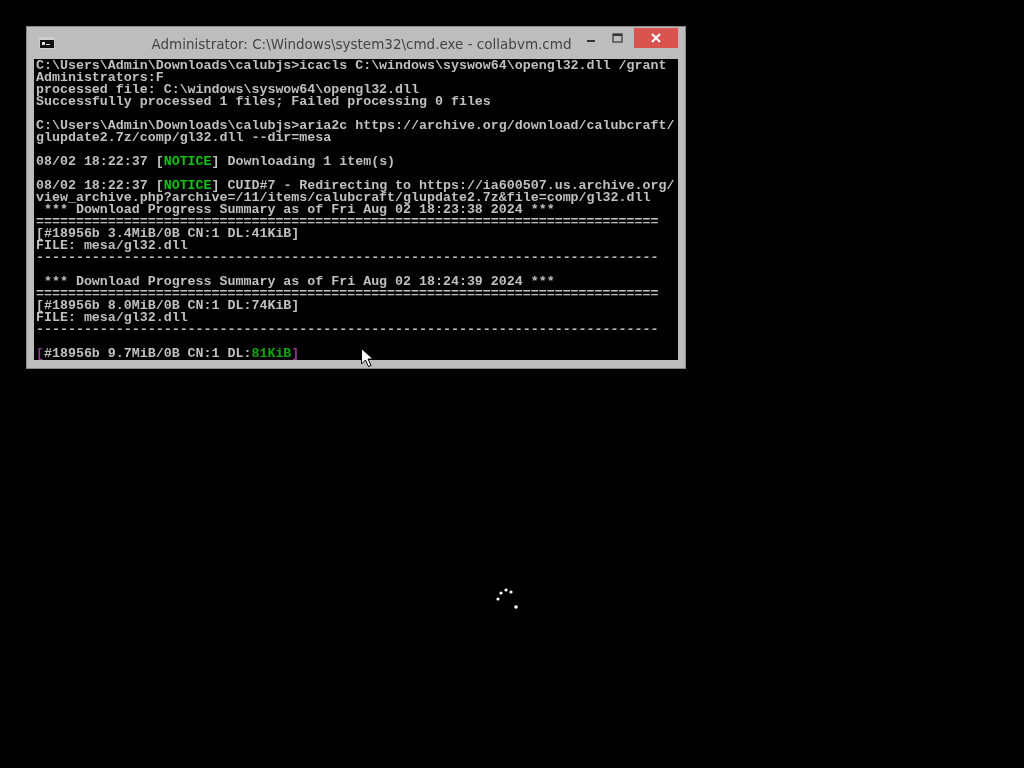 The height and width of the screenshot is (768, 1024). Describe the element at coordinates (298, 281) in the screenshot. I see `console-text: *** Download Progress Summary as of Fri Aug 02 18:24:39 2024 ***` at that location.